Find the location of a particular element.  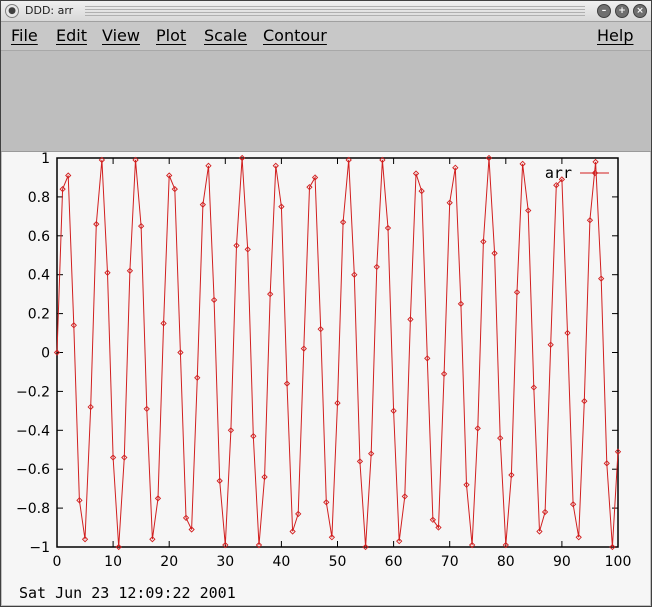

x-tick-label: 20 is located at coordinates (169, 562).